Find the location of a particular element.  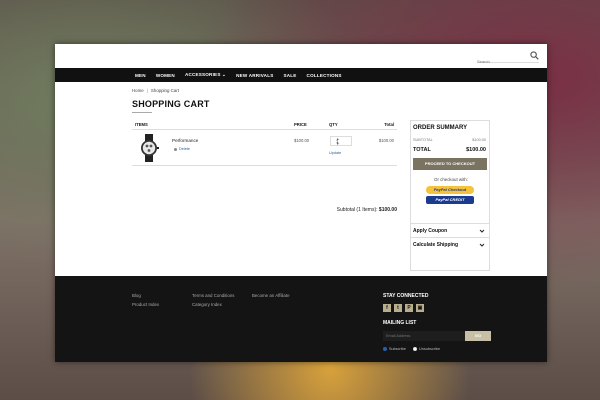

quantity-decrease-icon: ▼ is located at coordinates (342, 144).